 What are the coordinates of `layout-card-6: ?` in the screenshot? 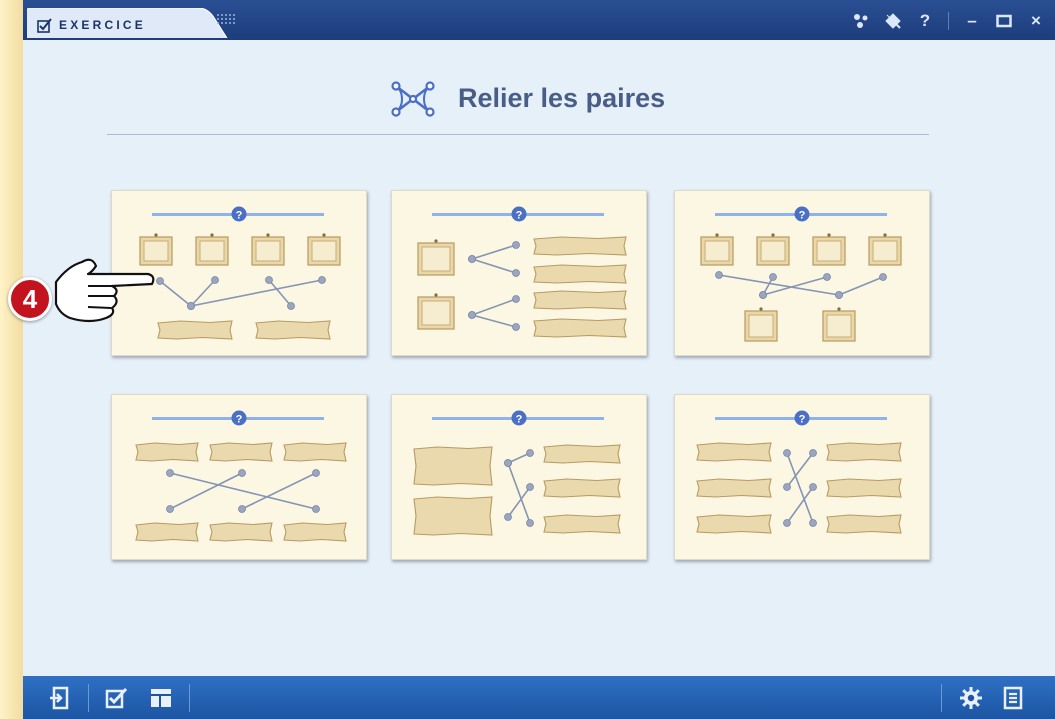 It's located at (802, 477).